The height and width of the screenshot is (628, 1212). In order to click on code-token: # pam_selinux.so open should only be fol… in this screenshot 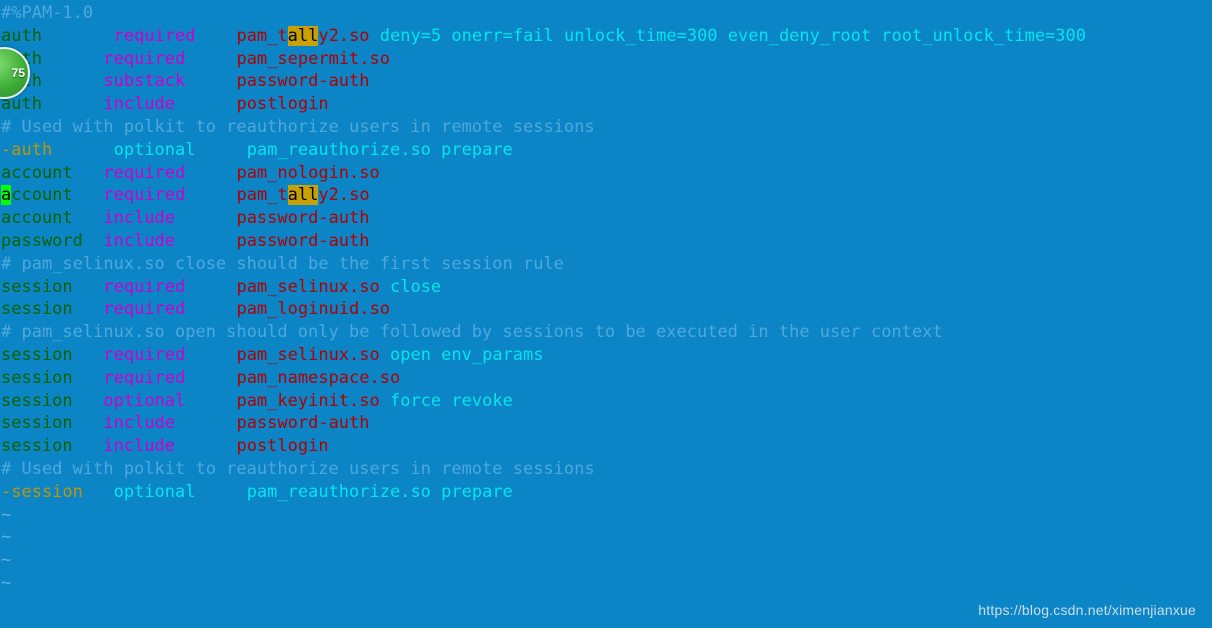, I will do `click(472, 332)`.